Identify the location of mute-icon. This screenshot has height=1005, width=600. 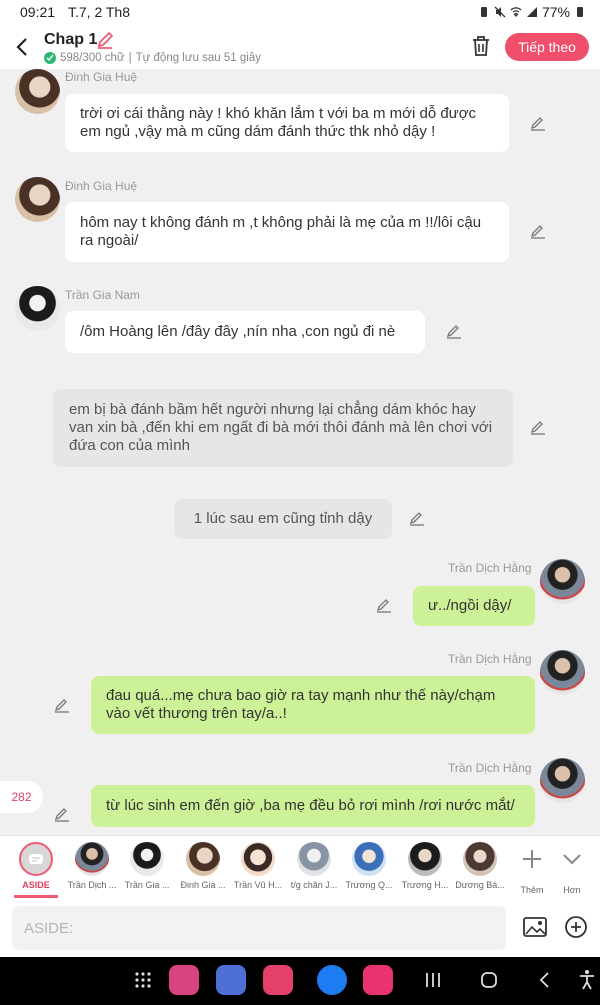
(500, 12).